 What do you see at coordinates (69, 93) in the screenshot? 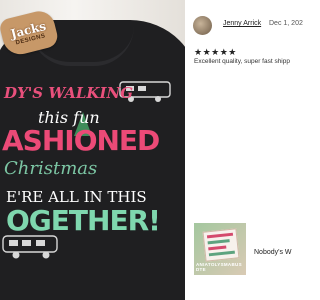
I see `print-line-1: DY'S WALKING` at bounding box center [69, 93].